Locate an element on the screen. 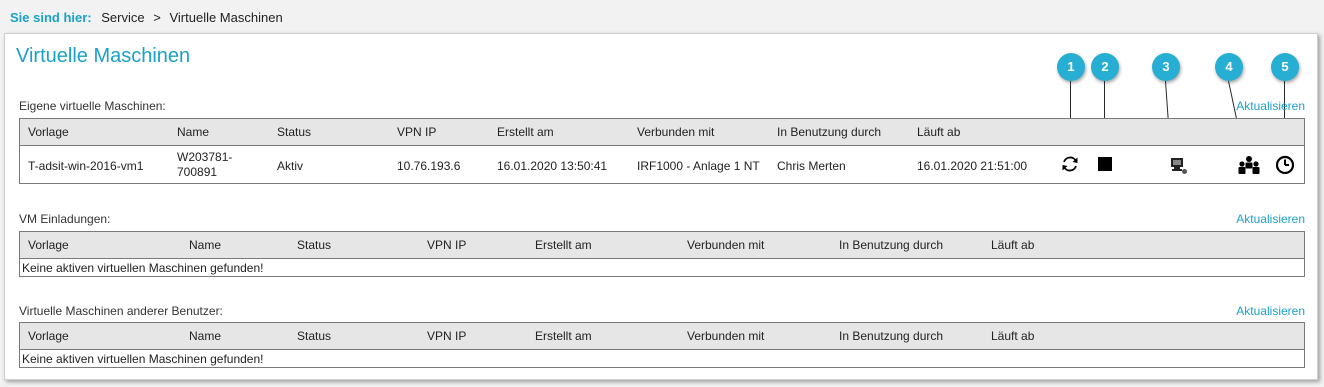  stop-icon is located at coordinates (1105, 164).